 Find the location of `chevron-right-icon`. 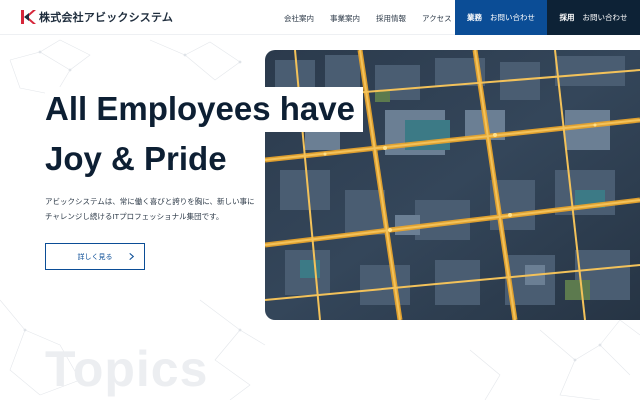

chevron-right-icon is located at coordinates (132, 256).